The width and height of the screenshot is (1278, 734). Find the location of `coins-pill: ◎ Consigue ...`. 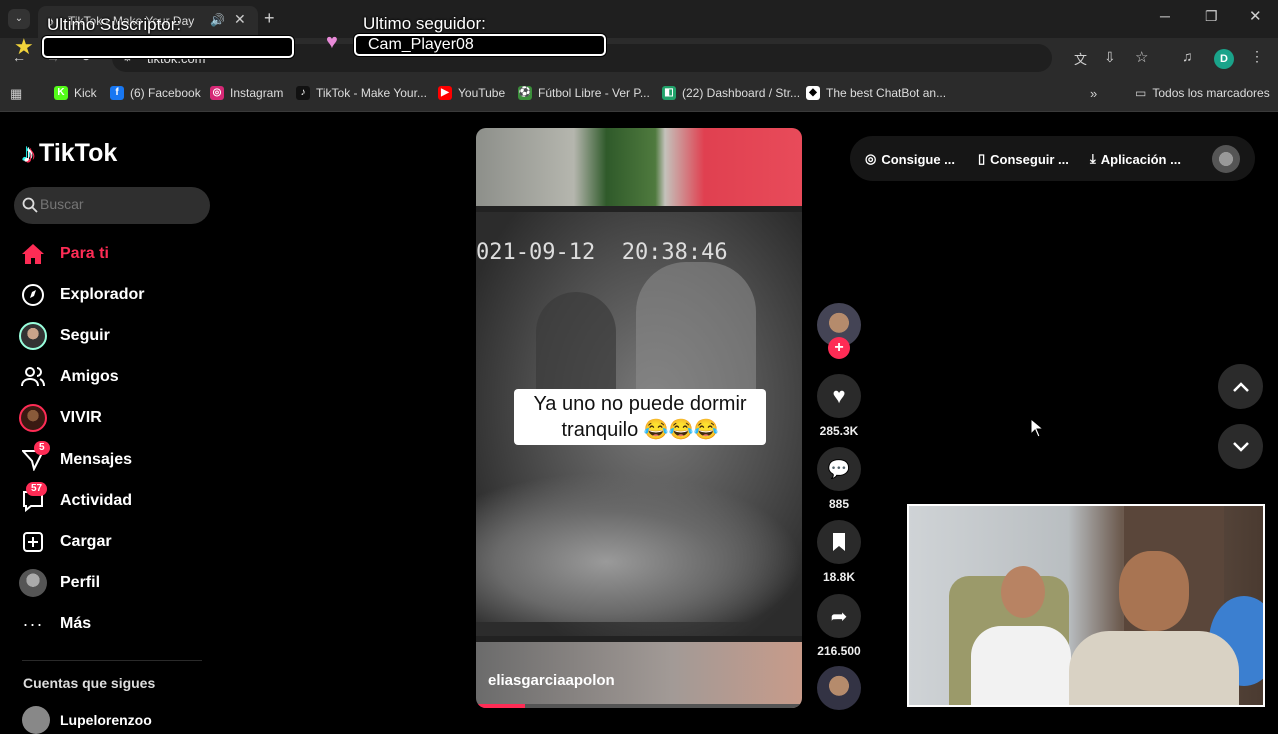

coins-pill: ◎ Consigue ... is located at coordinates (910, 159).